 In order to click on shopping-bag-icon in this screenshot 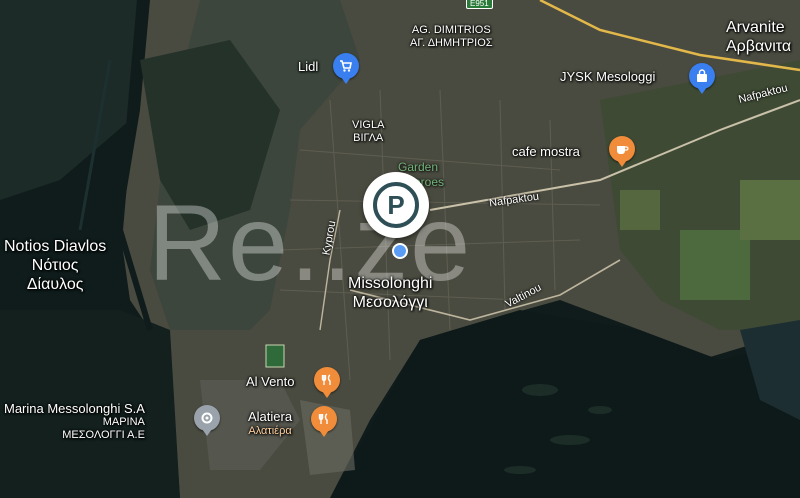, I will do `click(702, 76)`.